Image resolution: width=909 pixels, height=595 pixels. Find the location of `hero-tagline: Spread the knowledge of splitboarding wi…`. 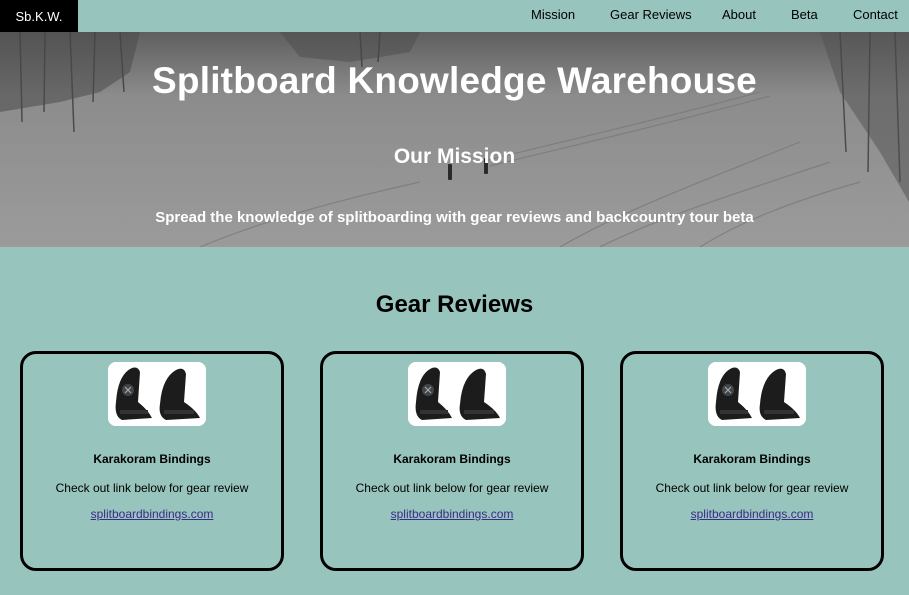

hero-tagline: Spread the knowledge of splitboarding wi… is located at coordinates (454, 217).